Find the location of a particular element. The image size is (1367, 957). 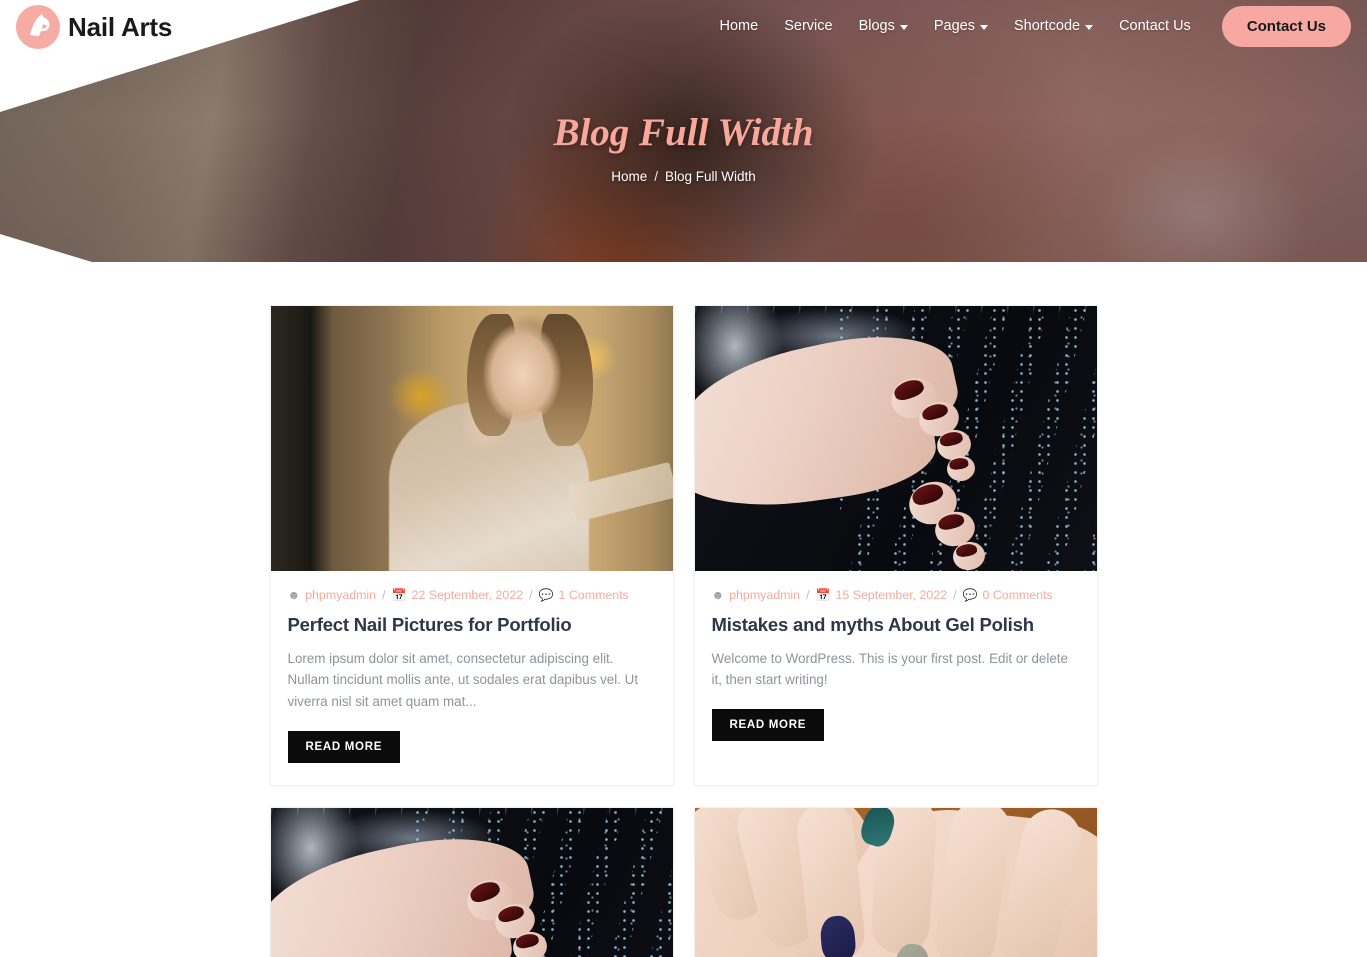

page-title: Blog Full Width is located at coordinates (683, 132).